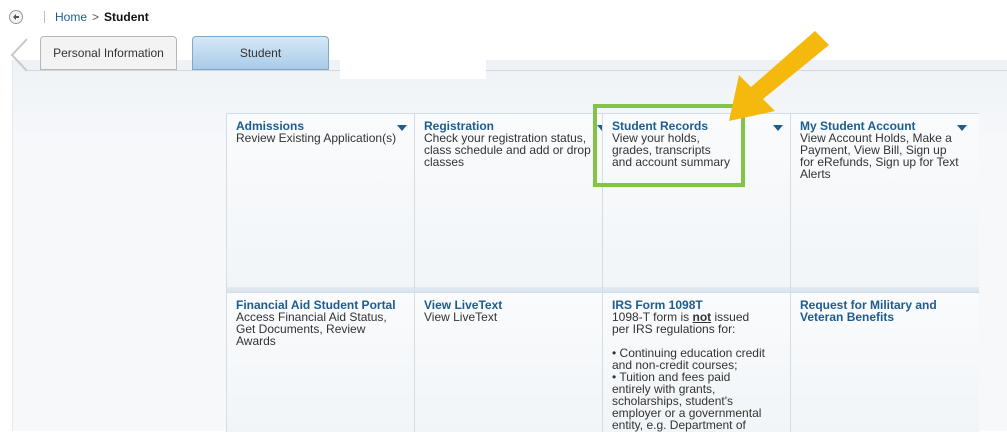 The height and width of the screenshot is (432, 1007). Describe the element at coordinates (316, 138) in the screenshot. I see `card-description: Review Existing Application(s)` at that location.